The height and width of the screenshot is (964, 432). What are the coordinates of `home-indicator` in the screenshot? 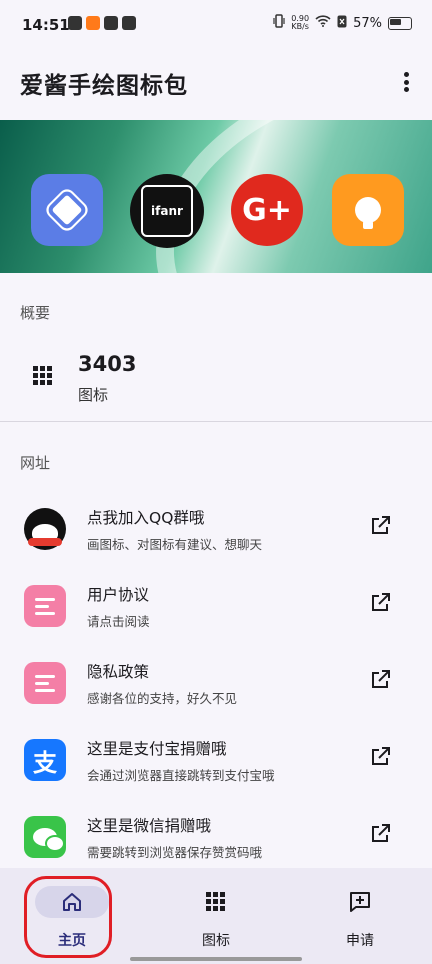 It's located at (216, 959).